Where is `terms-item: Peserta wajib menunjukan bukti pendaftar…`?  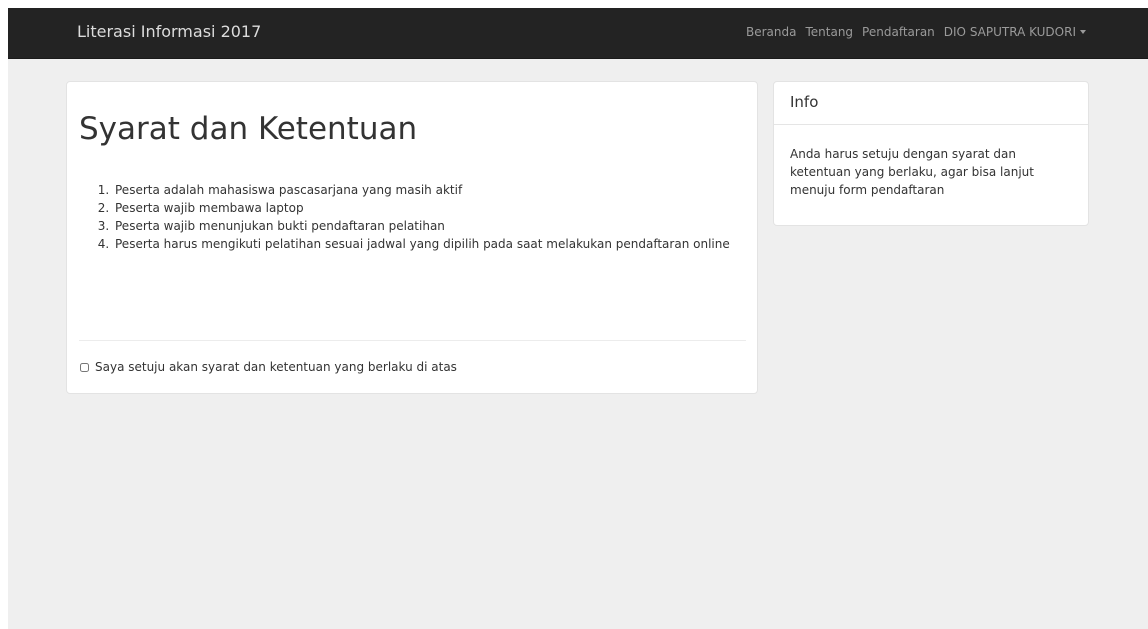
terms-item: Peserta wajib menunjukan bukti pendaftar… is located at coordinates (443, 226).